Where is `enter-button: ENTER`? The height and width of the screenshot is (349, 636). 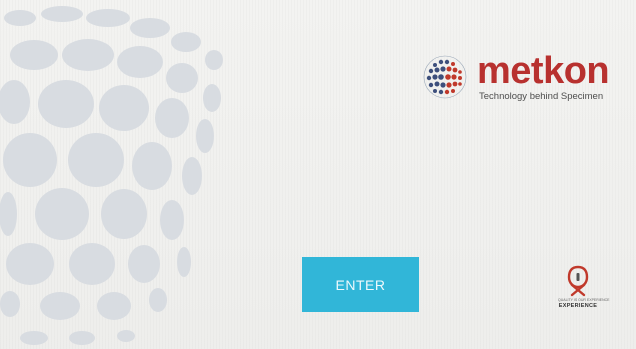 enter-button: ENTER is located at coordinates (360, 284).